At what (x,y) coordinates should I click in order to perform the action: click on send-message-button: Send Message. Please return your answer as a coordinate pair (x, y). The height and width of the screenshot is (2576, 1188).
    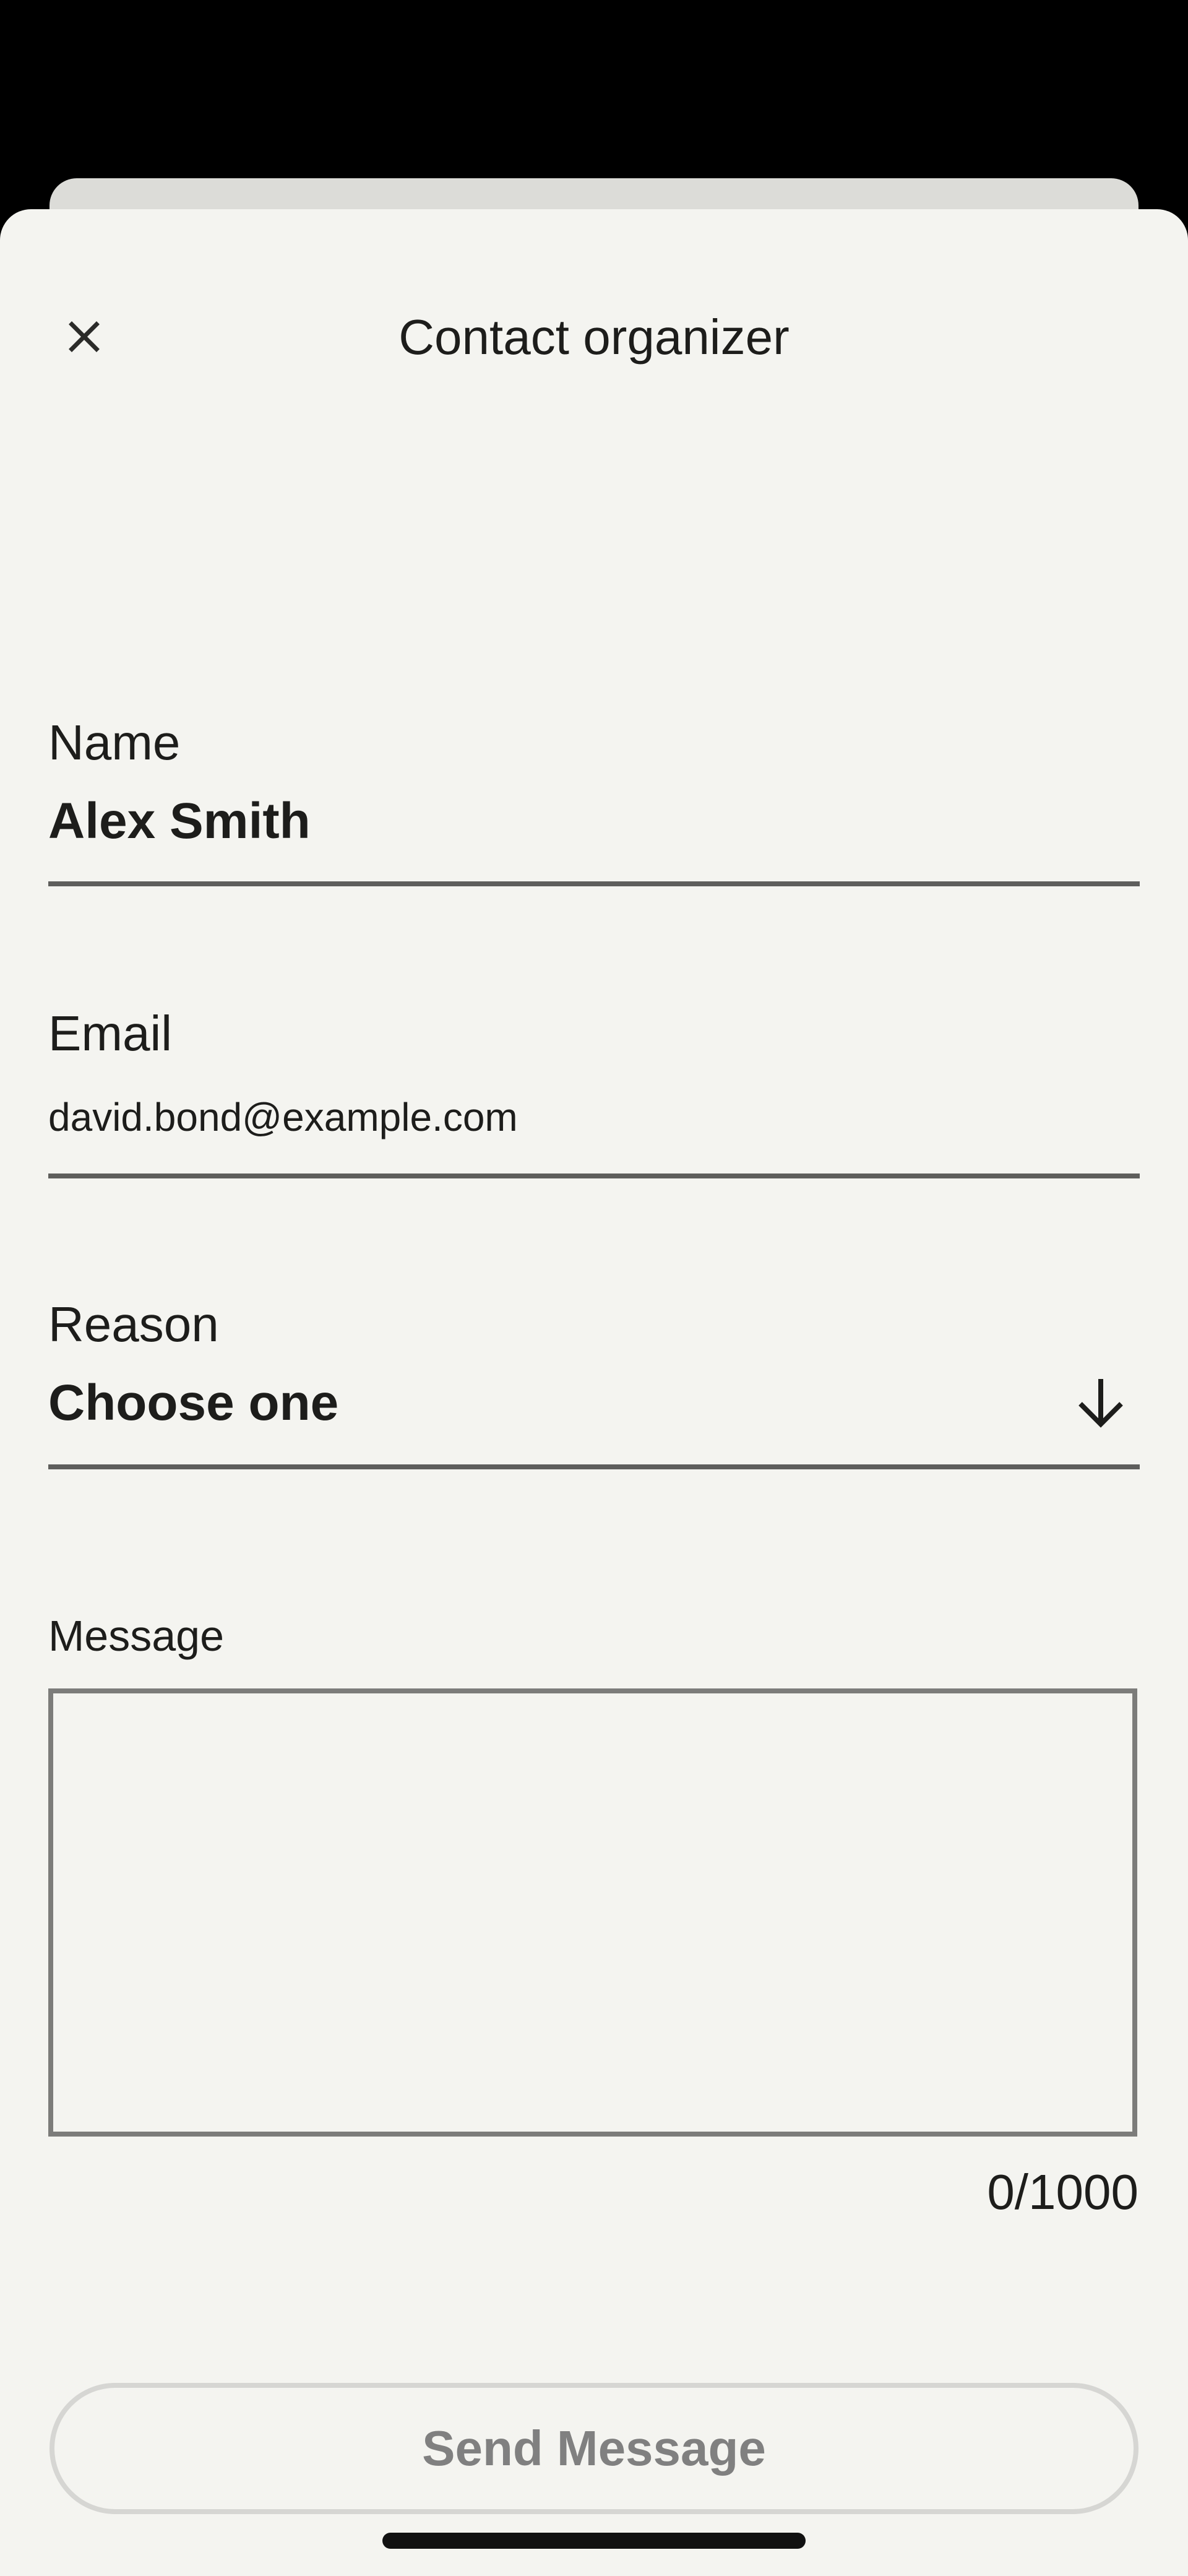
    Looking at the image, I should click on (594, 2448).